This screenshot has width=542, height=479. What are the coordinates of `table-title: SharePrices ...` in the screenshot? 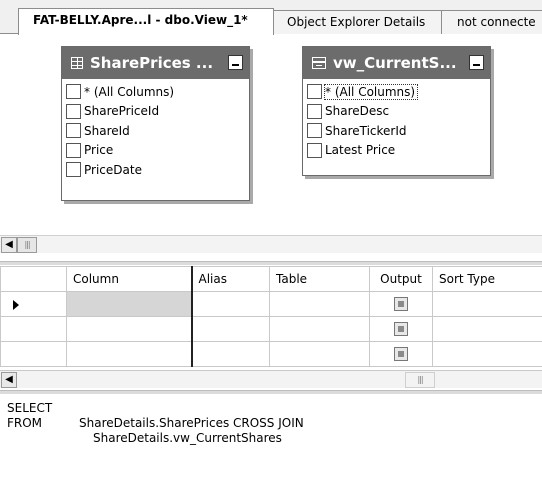 It's located at (152, 63).